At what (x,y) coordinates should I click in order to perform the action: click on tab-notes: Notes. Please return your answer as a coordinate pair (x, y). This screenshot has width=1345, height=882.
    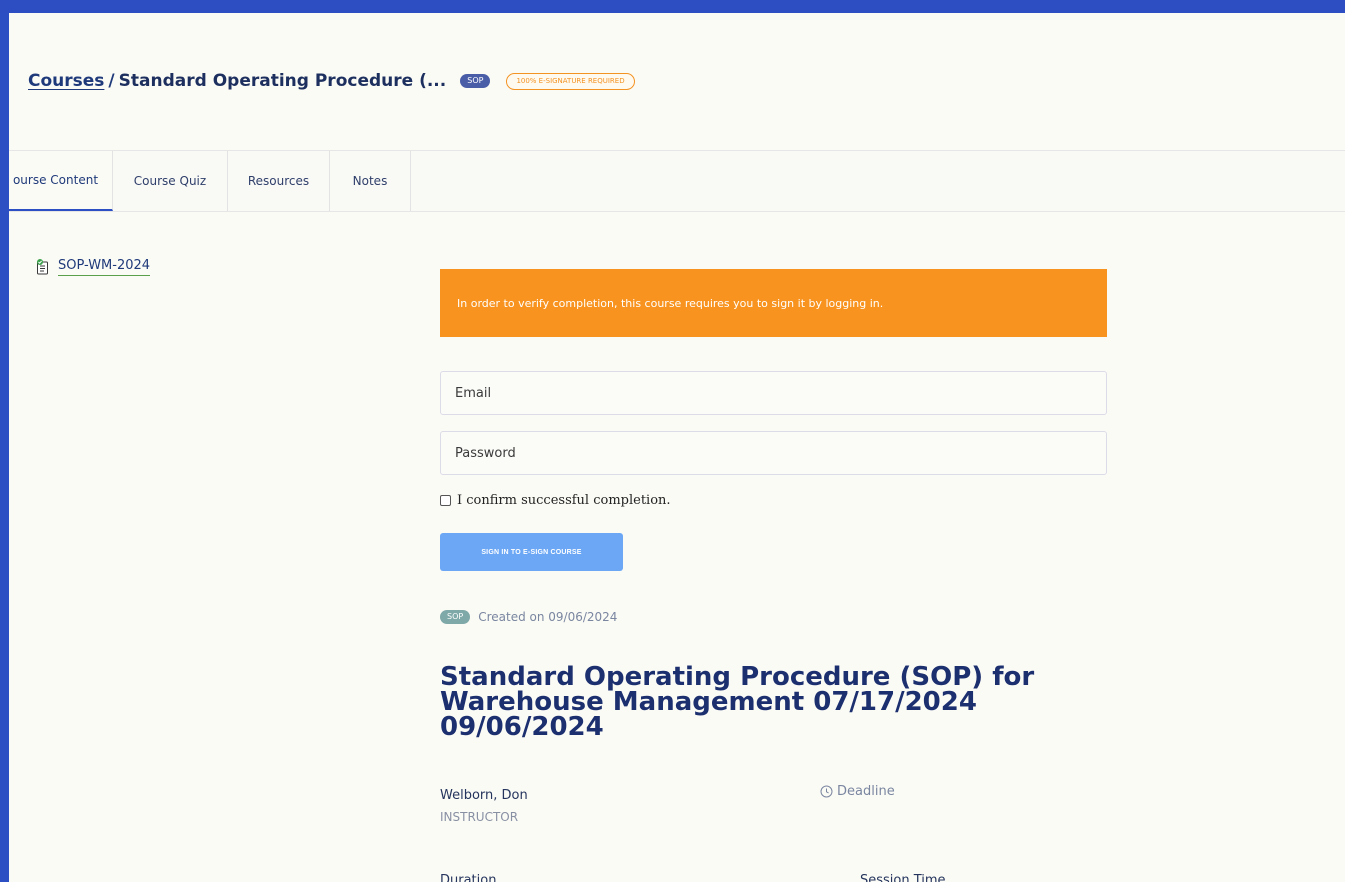
    Looking at the image, I should click on (370, 181).